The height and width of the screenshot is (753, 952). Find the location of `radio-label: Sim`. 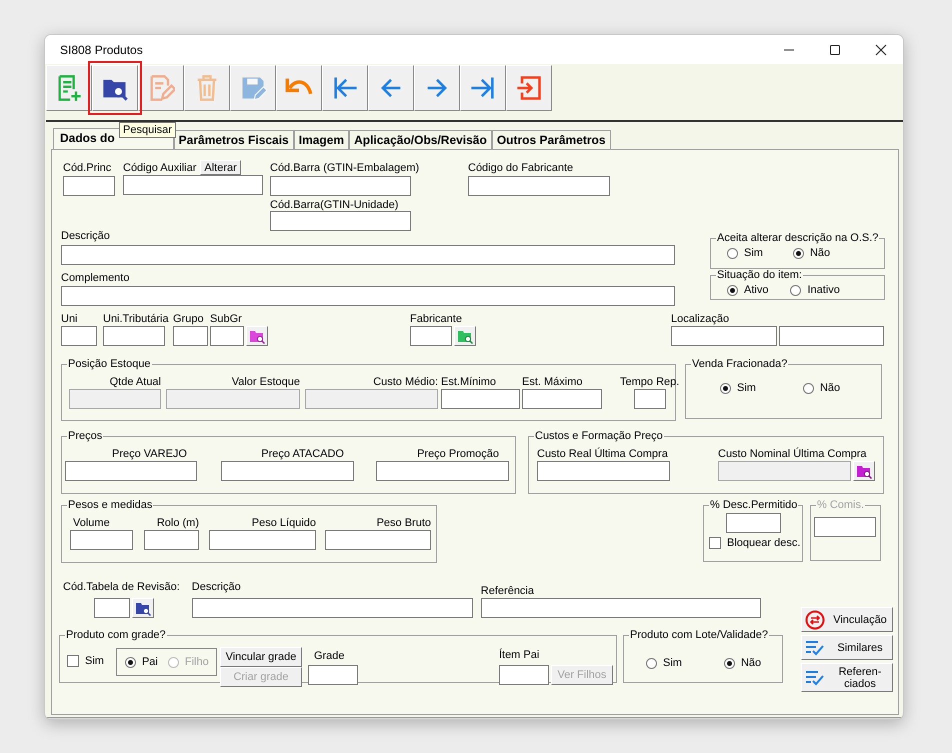

radio-label: Sim is located at coordinates (746, 388).